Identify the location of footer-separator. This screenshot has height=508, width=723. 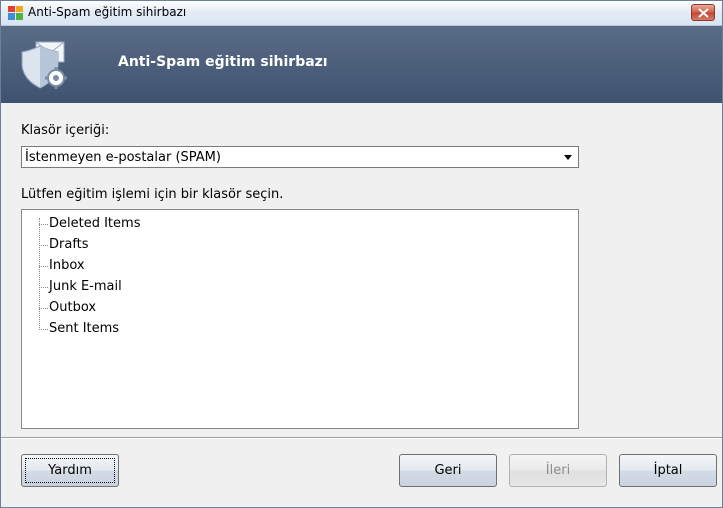
(361, 438).